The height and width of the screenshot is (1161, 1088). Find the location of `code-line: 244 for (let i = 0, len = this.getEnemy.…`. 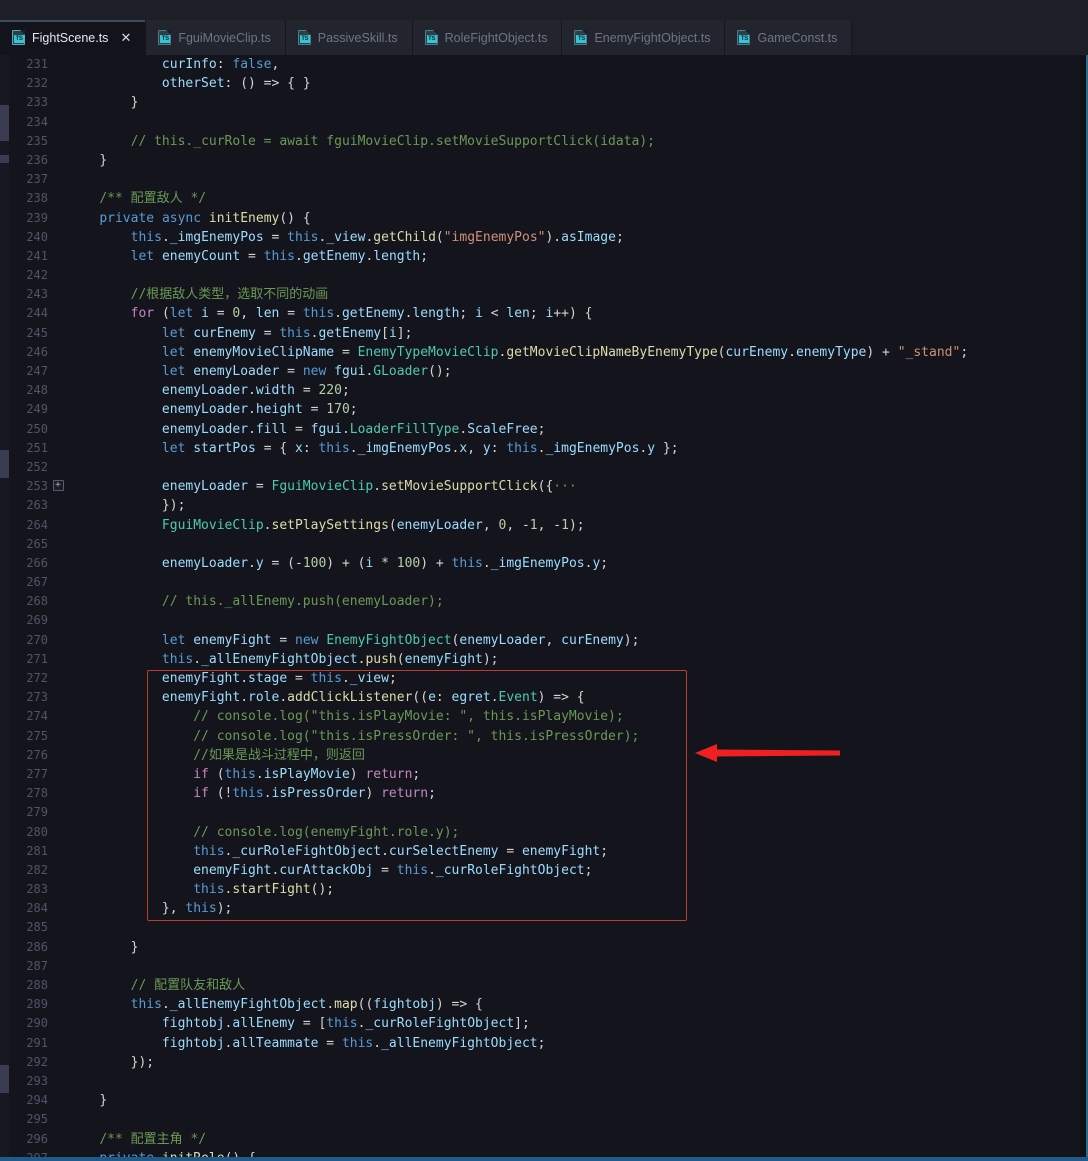

code-line: 244 for (let i = 0, len = this.getEnemy.… is located at coordinates (544, 313).